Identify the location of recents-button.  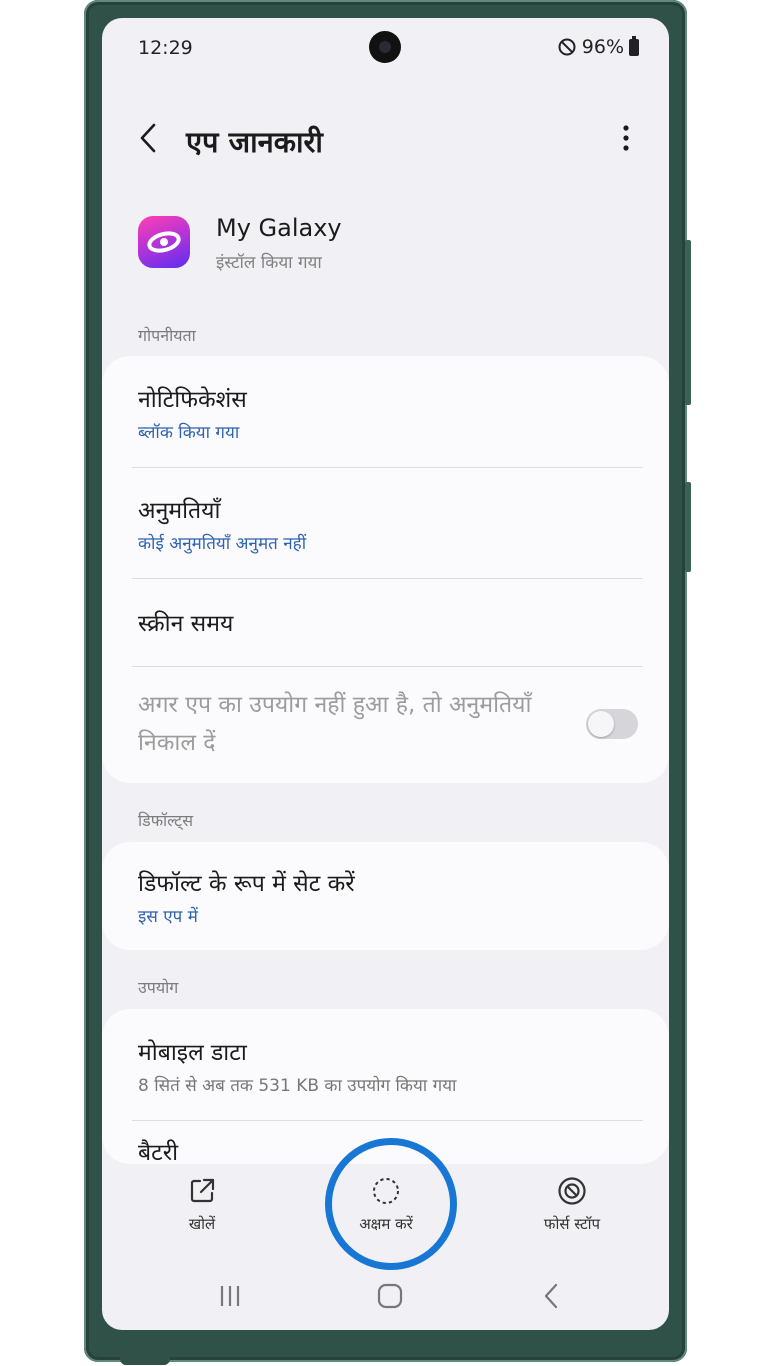
(230, 1296).